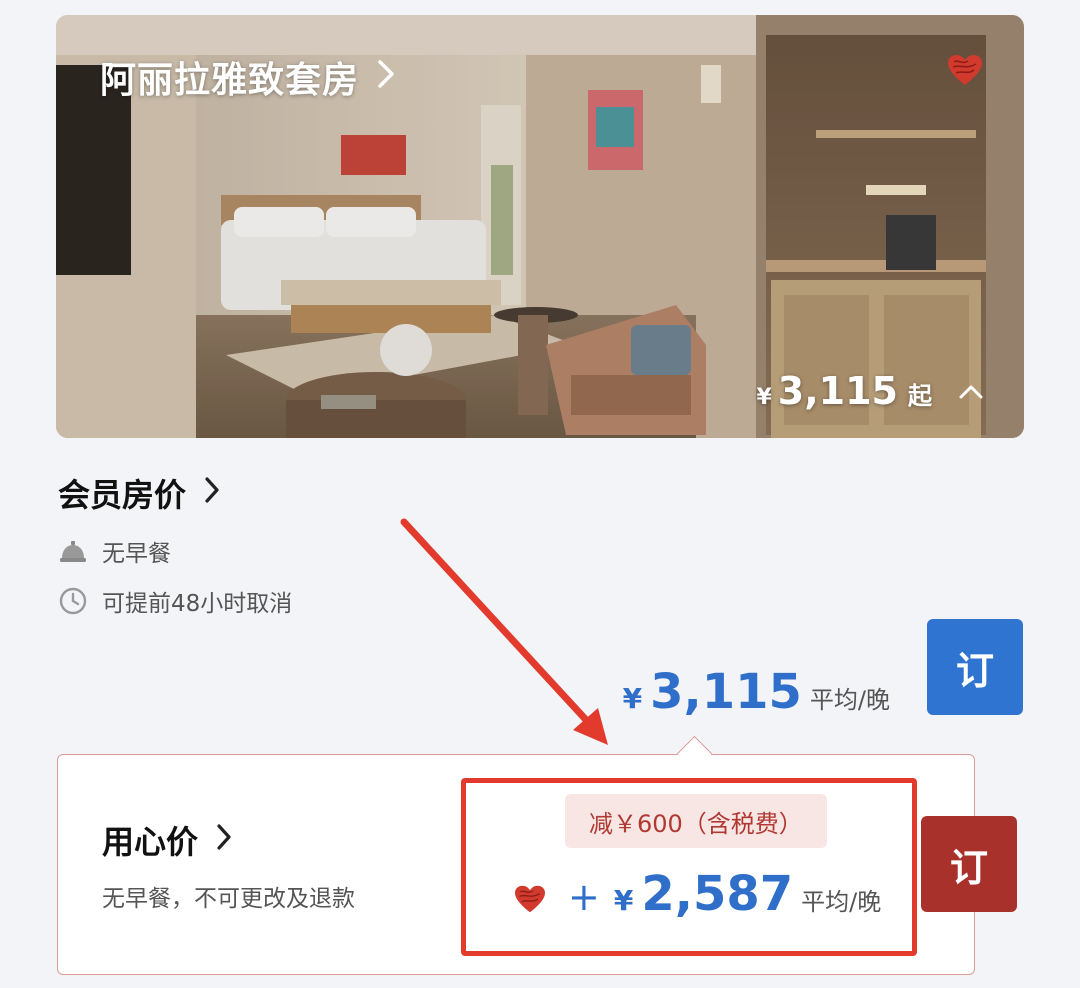 The image size is (1080, 988). I want to click on price-amount: 2,587, so click(717, 894).